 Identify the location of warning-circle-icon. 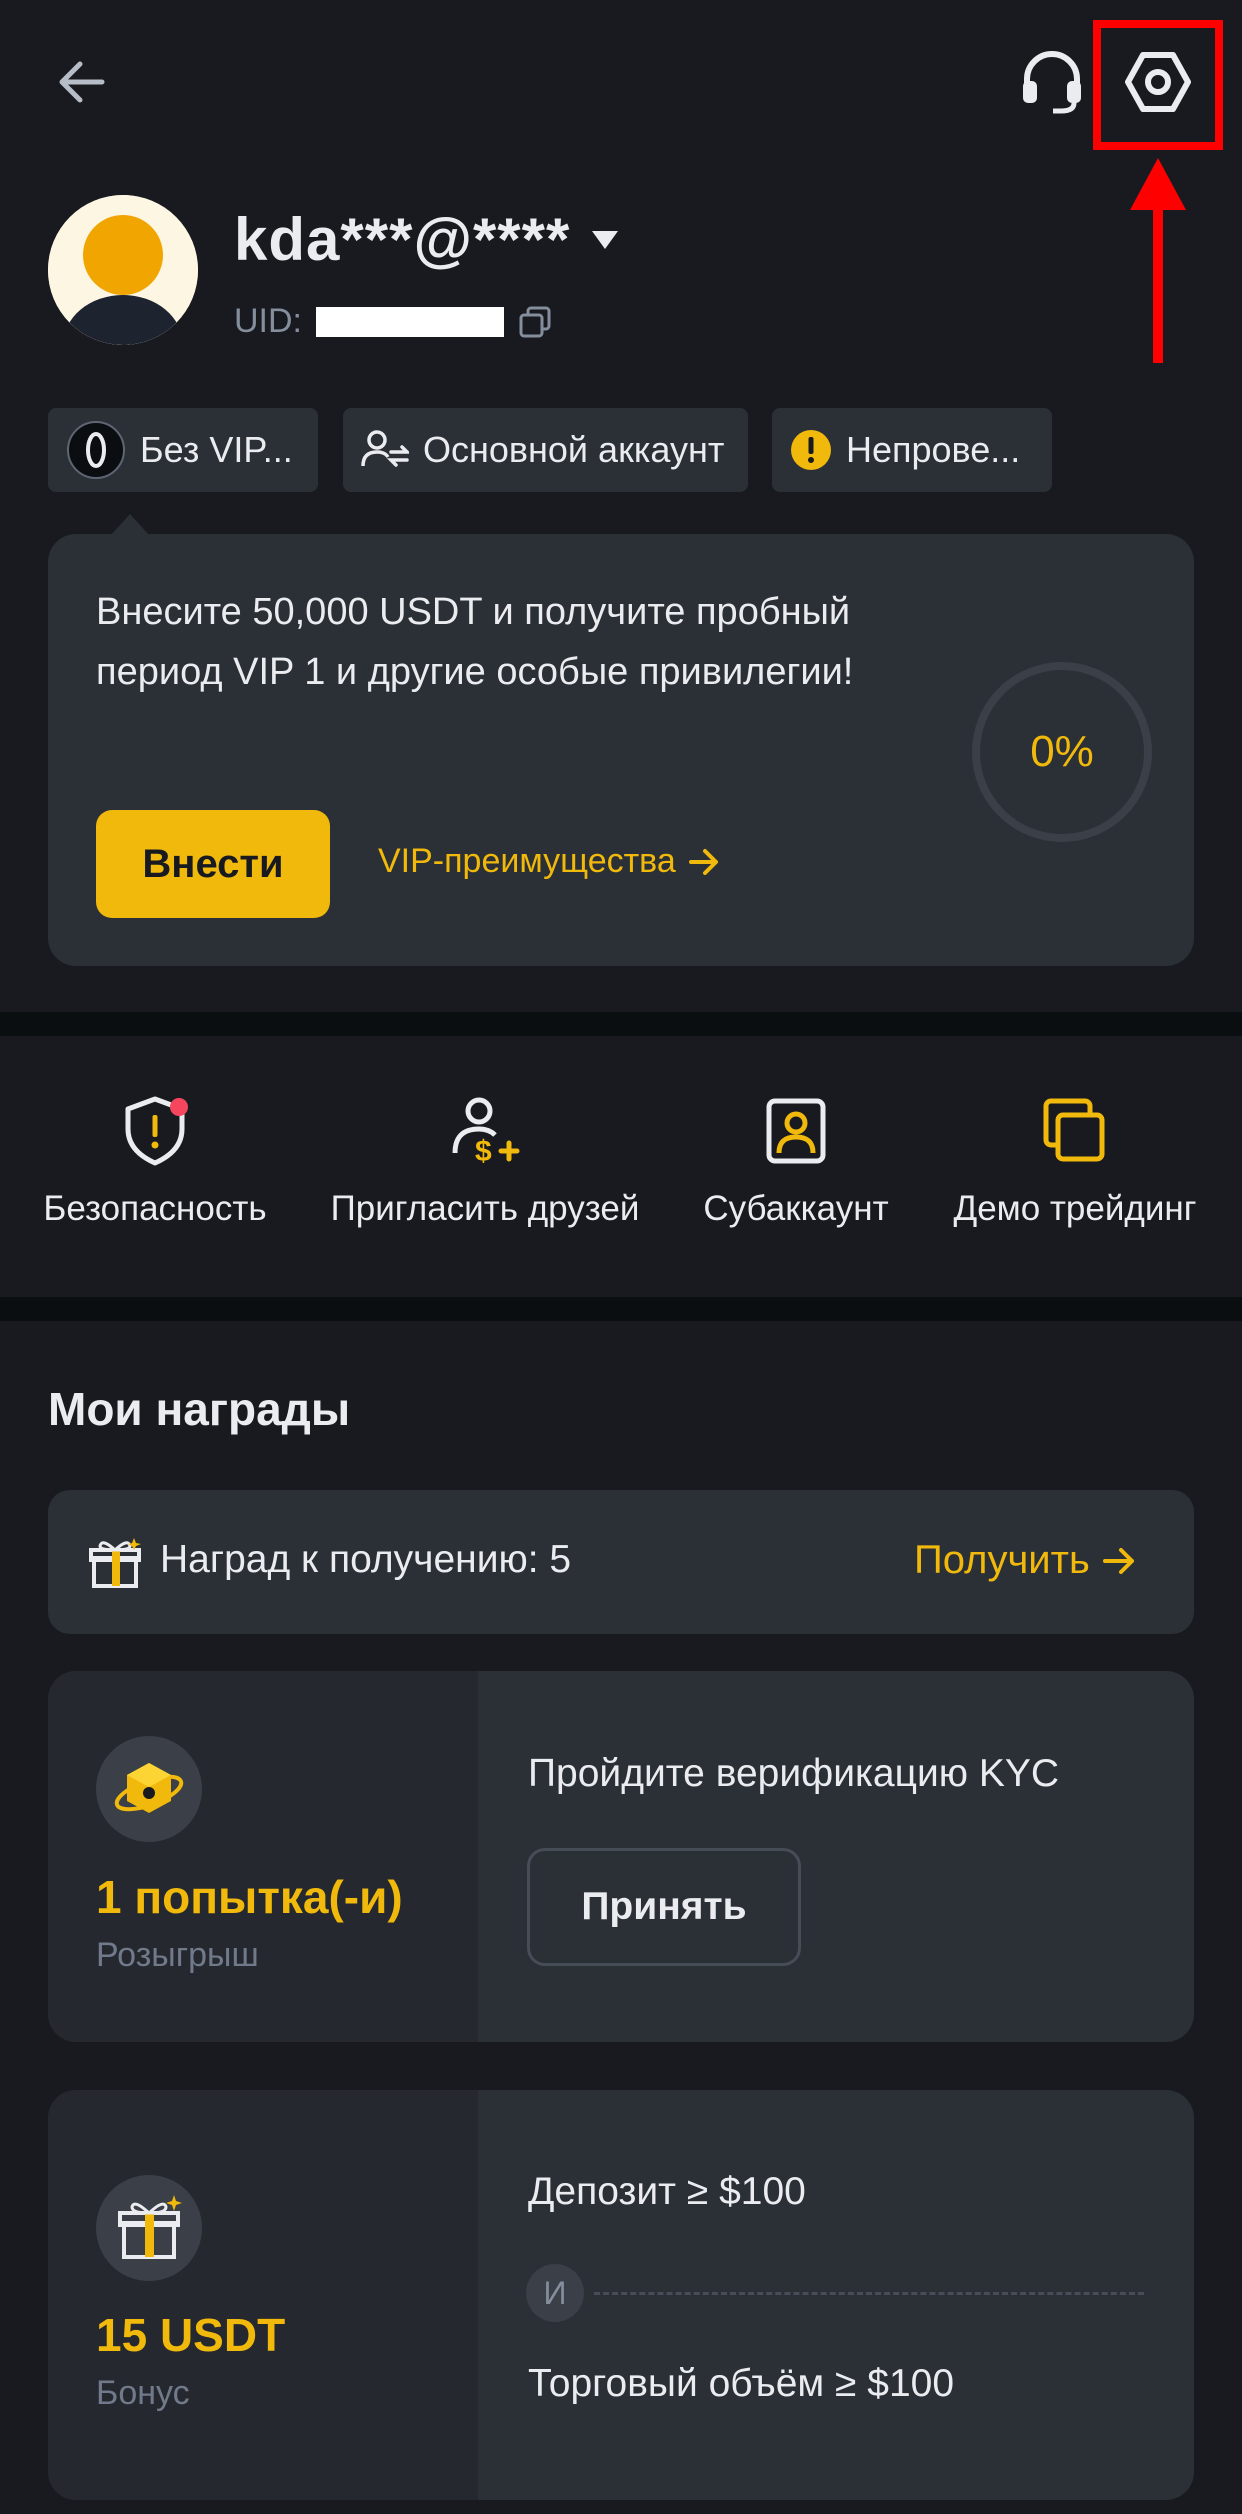
(811, 450).